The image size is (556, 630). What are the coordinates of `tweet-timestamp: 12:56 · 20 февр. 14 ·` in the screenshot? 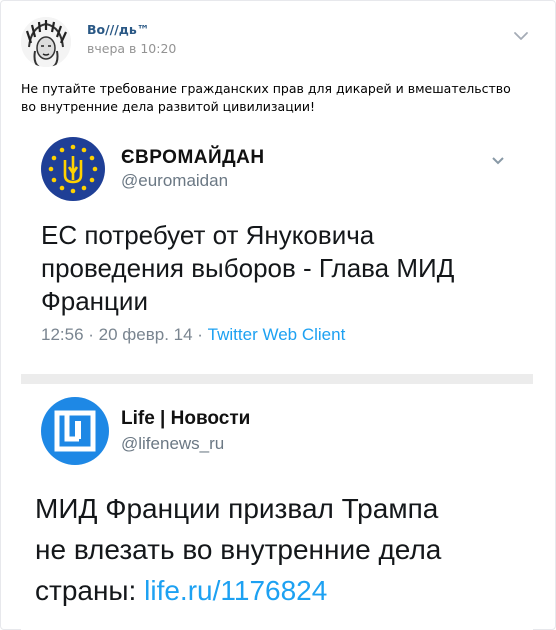 It's located at (124, 334).